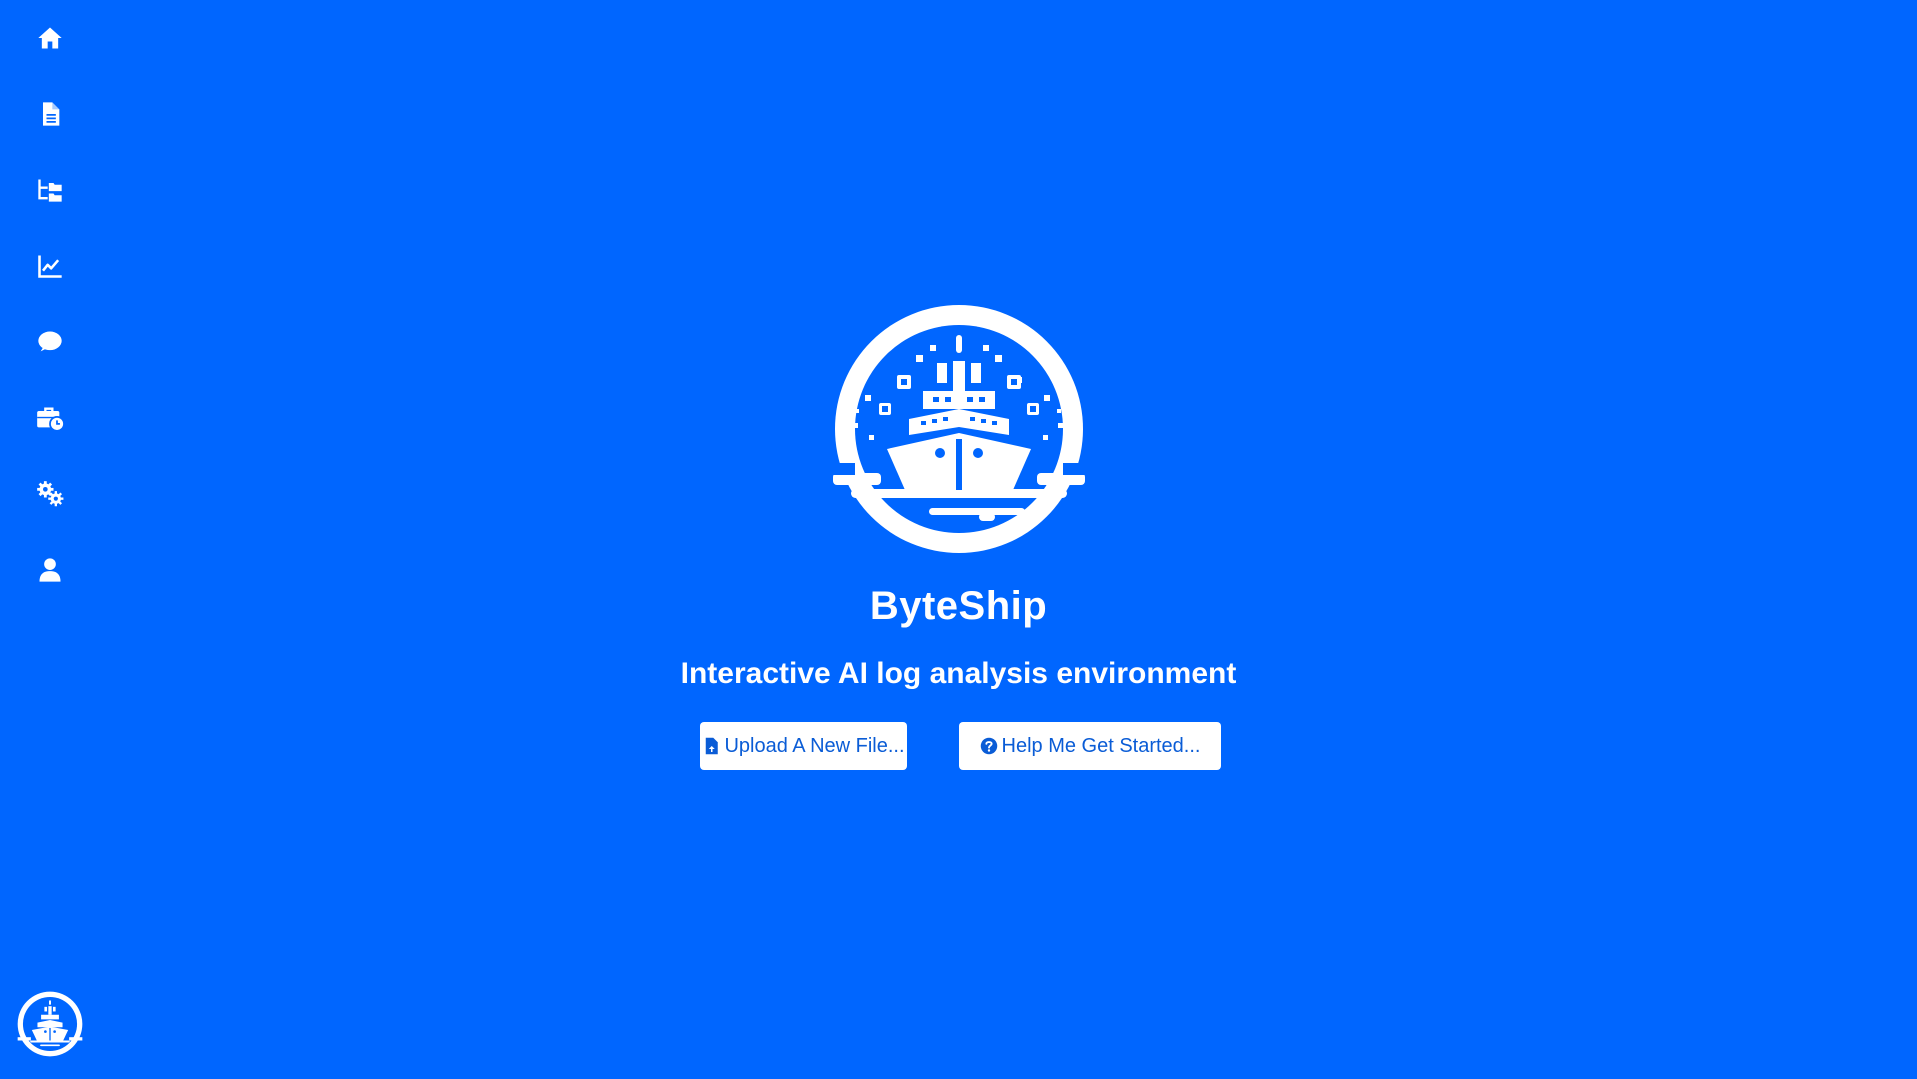  I want to click on sidebar-item-home, so click(50, 38).